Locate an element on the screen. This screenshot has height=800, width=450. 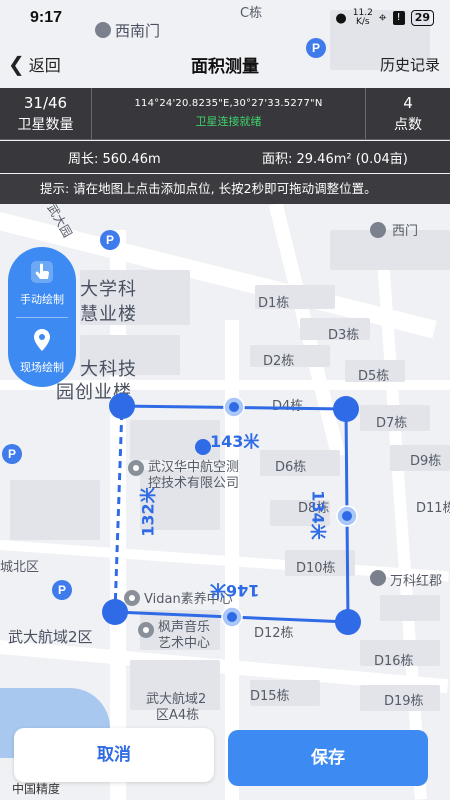
map-label-d5: D5栋 is located at coordinates (374, 376).